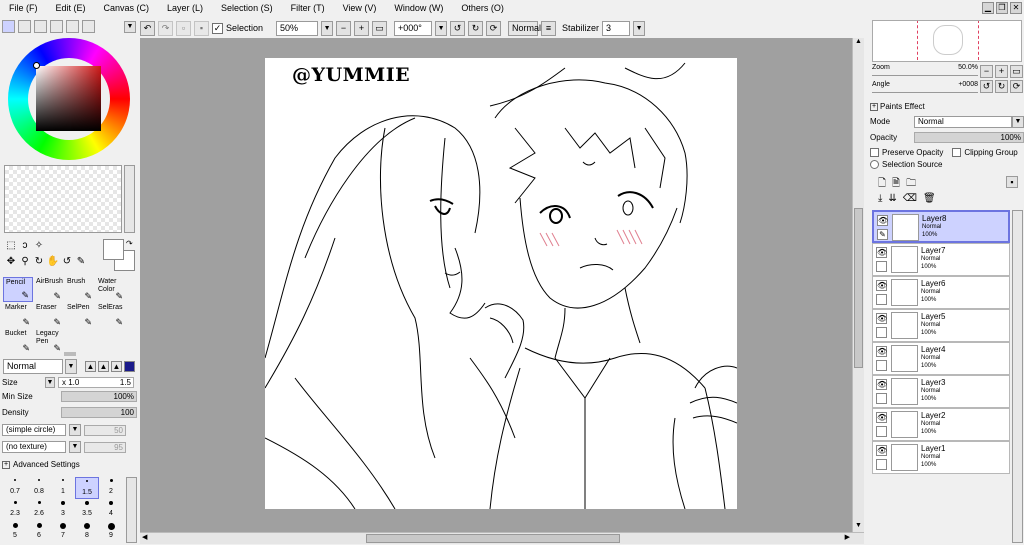 This screenshot has width=1024, height=545. I want to click on brush-tool: AirBrush ✎, so click(49, 289).